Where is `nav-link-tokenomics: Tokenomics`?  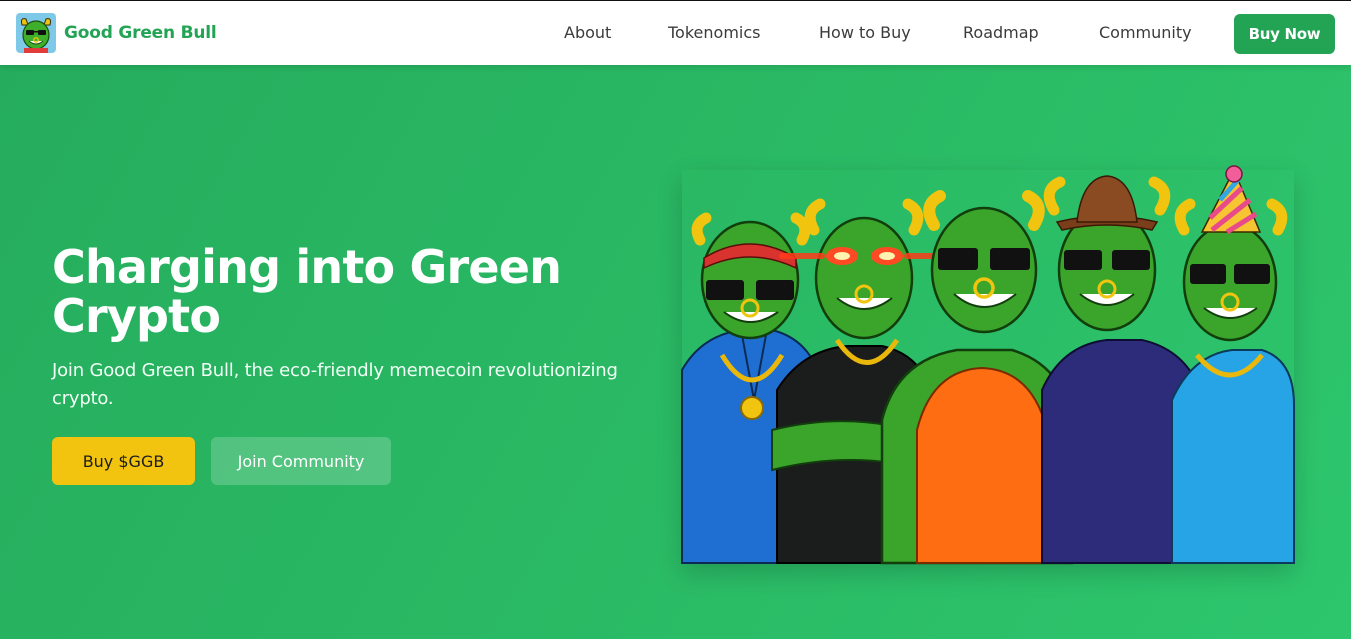
nav-link-tokenomics: Tokenomics is located at coordinates (714, 32).